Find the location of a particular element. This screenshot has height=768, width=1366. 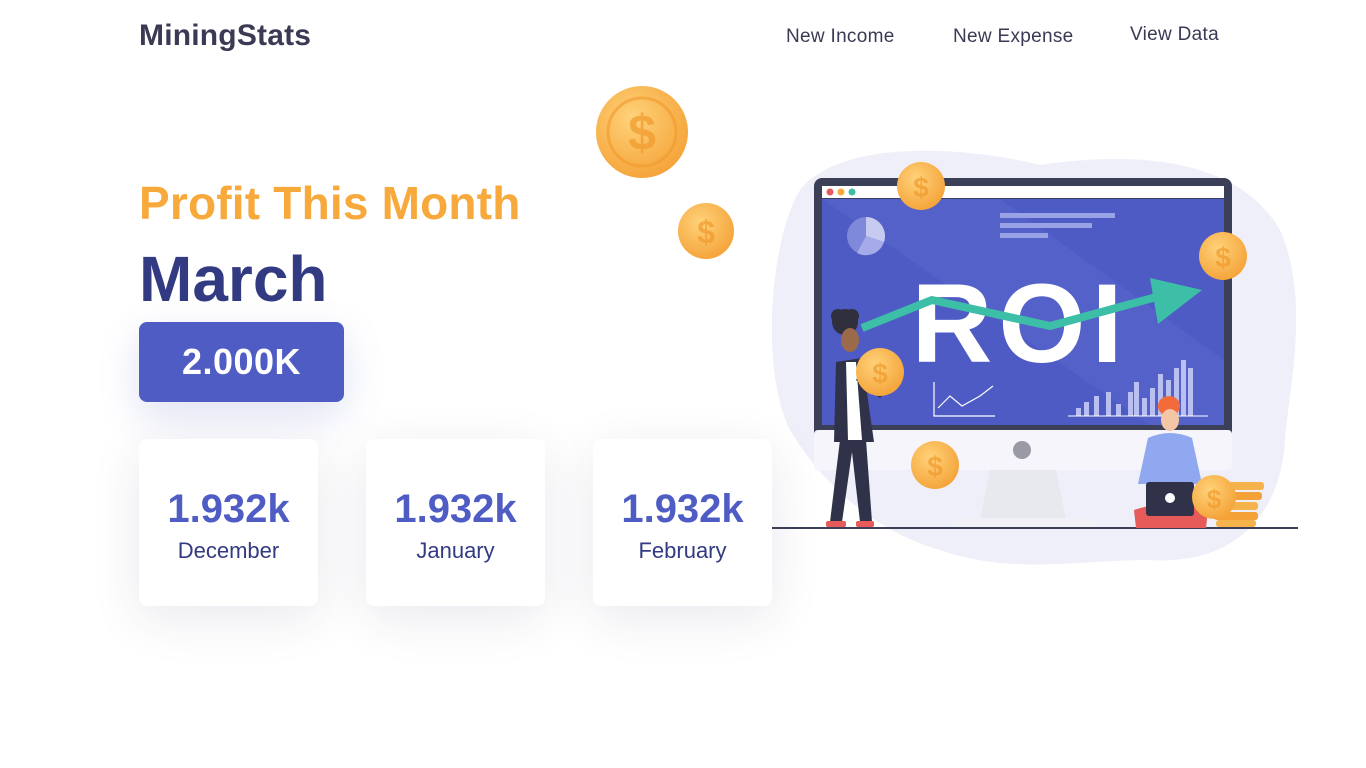

nav-new-expense: New Expense is located at coordinates (1013, 37).